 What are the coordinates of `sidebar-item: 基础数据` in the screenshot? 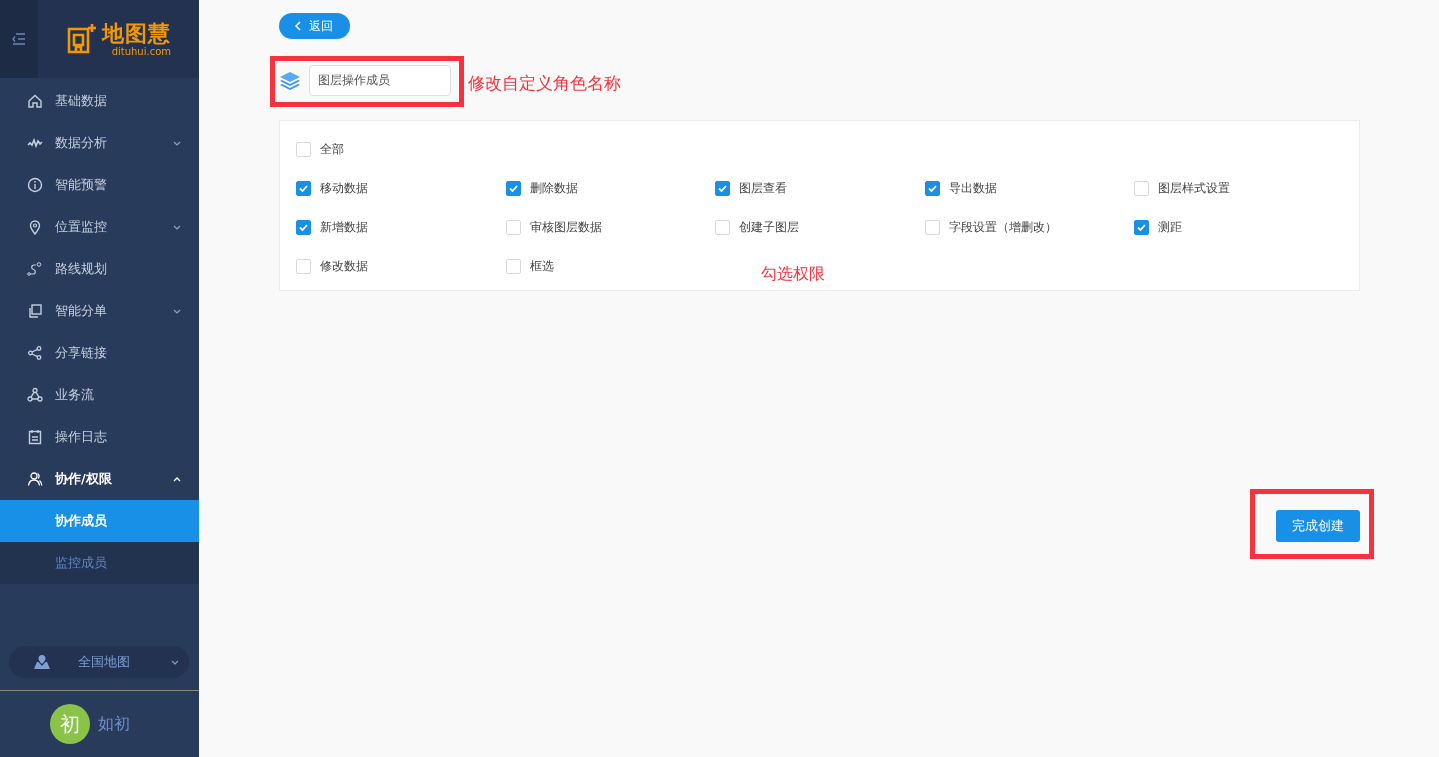 It's located at (99, 101).